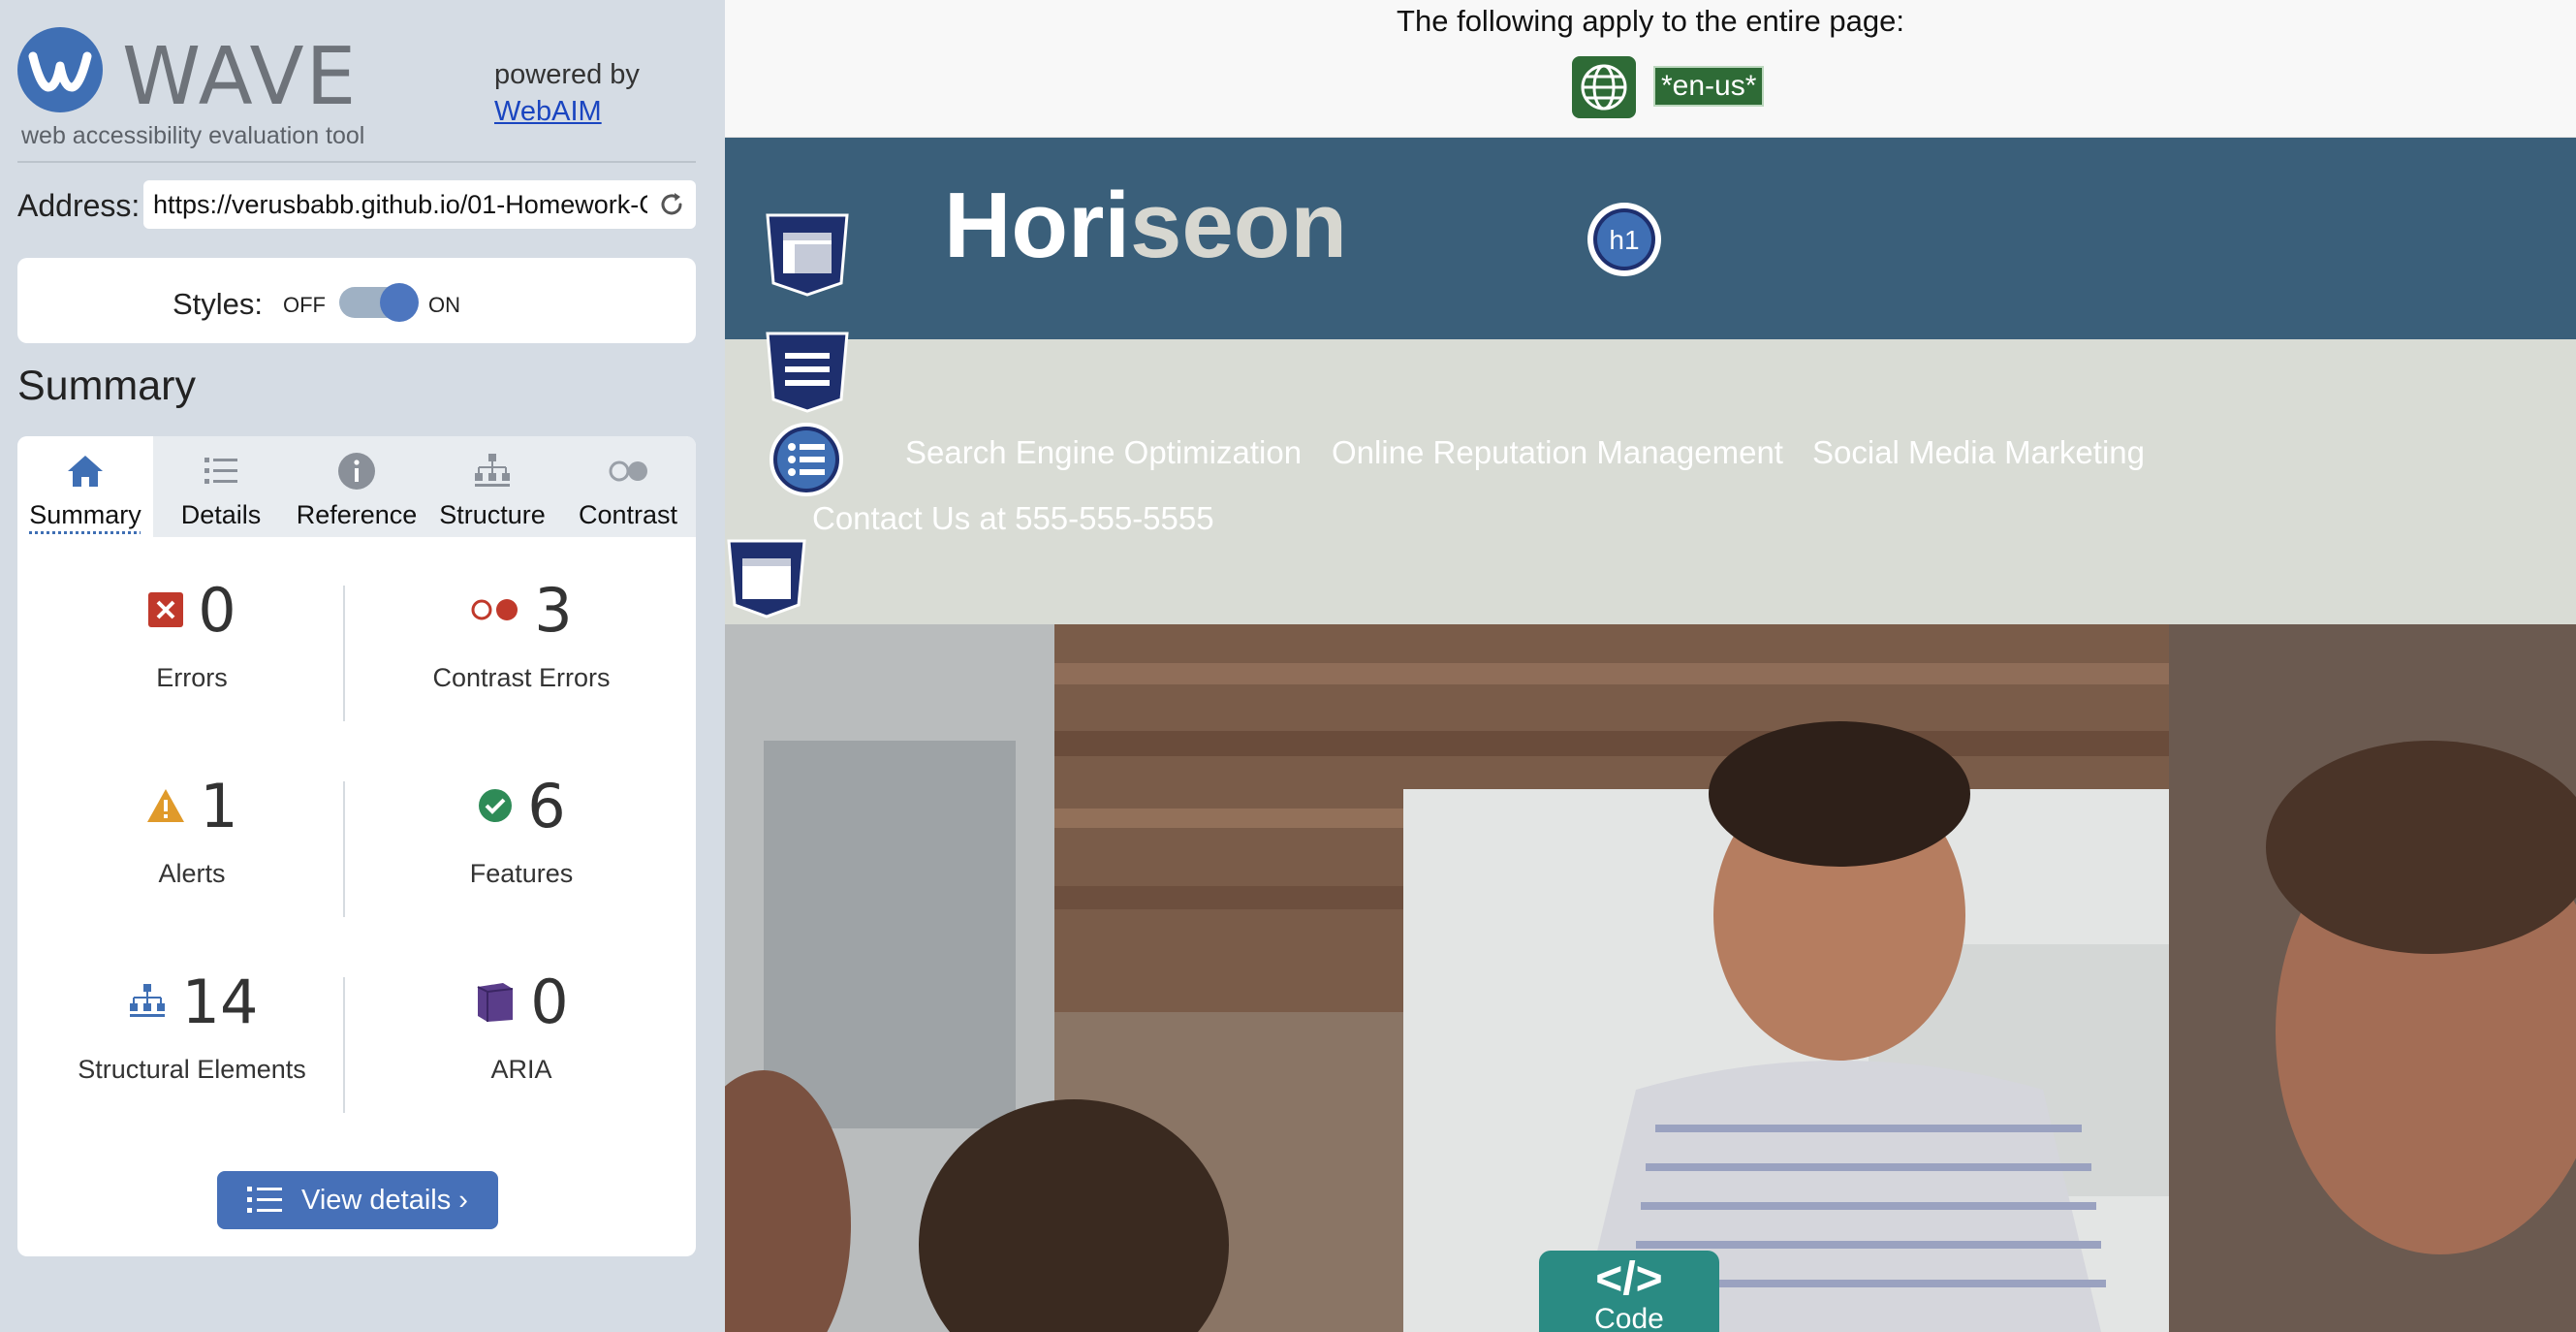 The height and width of the screenshot is (1332, 2576). Describe the element at coordinates (379, 302) in the screenshot. I see `styles-toggle` at that location.